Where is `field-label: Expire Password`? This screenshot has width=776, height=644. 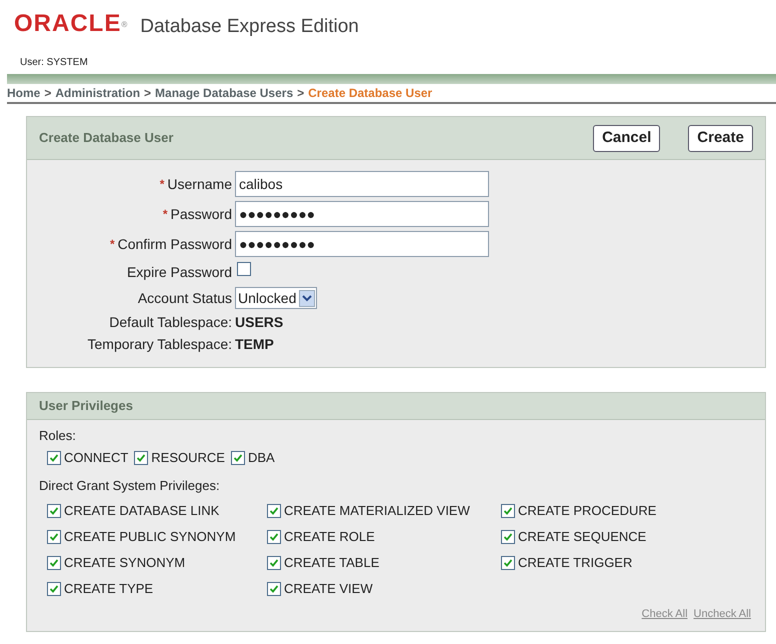
field-label: Expire Password is located at coordinates (179, 272).